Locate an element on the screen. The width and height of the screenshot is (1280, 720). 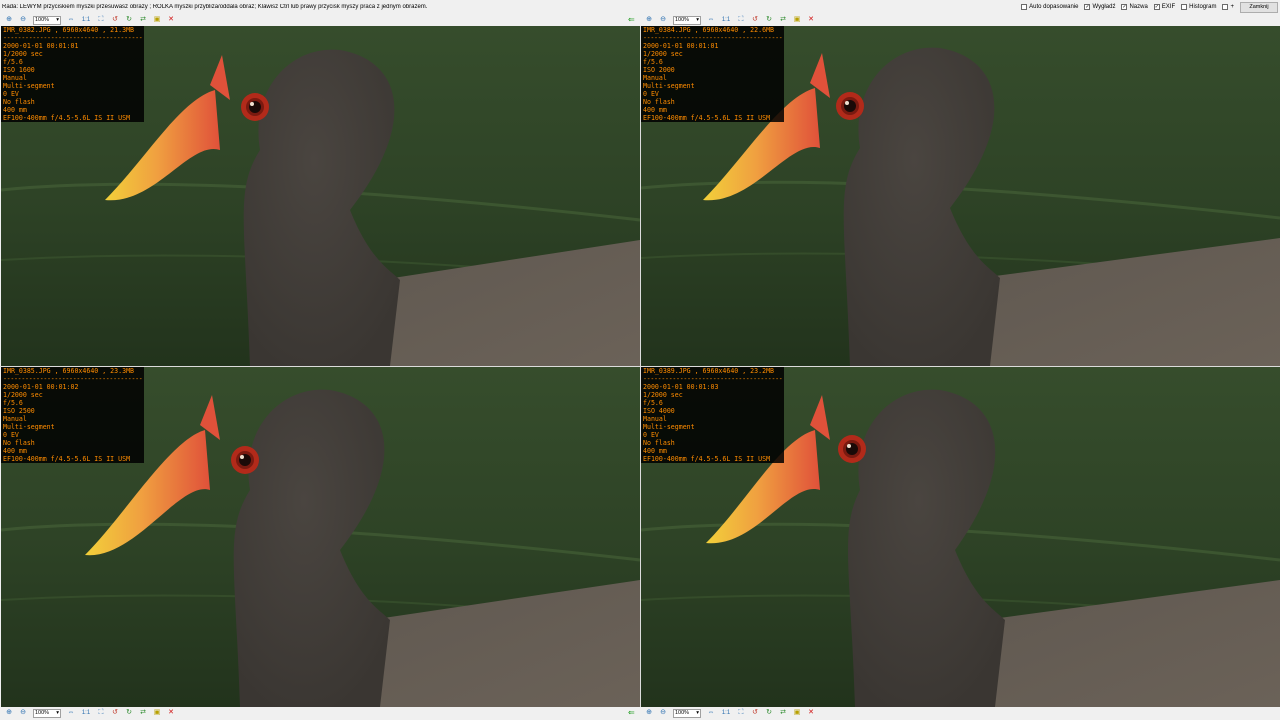
exif-datetime: 2000-01-01 00:01:01 is located at coordinates (681, 46).